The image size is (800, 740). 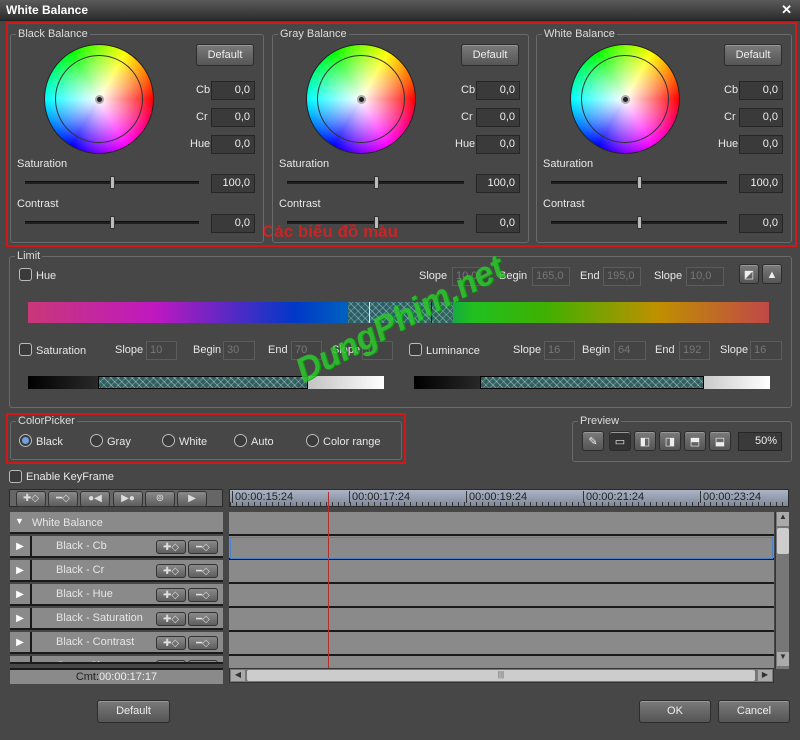 I want to click on scroll-down-icon: ▼, so click(x=783, y=659).